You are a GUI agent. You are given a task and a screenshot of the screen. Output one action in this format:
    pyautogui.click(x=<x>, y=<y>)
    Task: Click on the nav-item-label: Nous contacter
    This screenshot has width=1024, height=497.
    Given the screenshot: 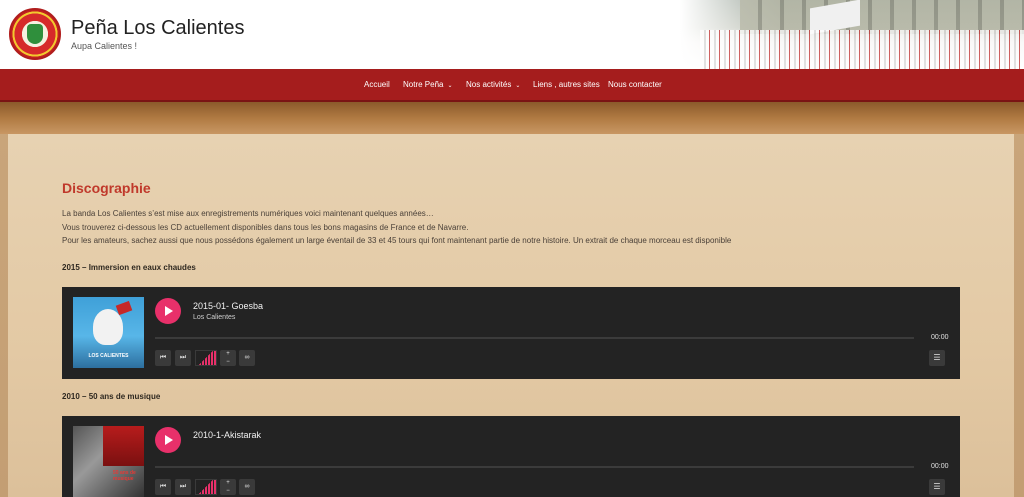 What is the action you would take?
    pyautogui.click(x=635, y=84)
    